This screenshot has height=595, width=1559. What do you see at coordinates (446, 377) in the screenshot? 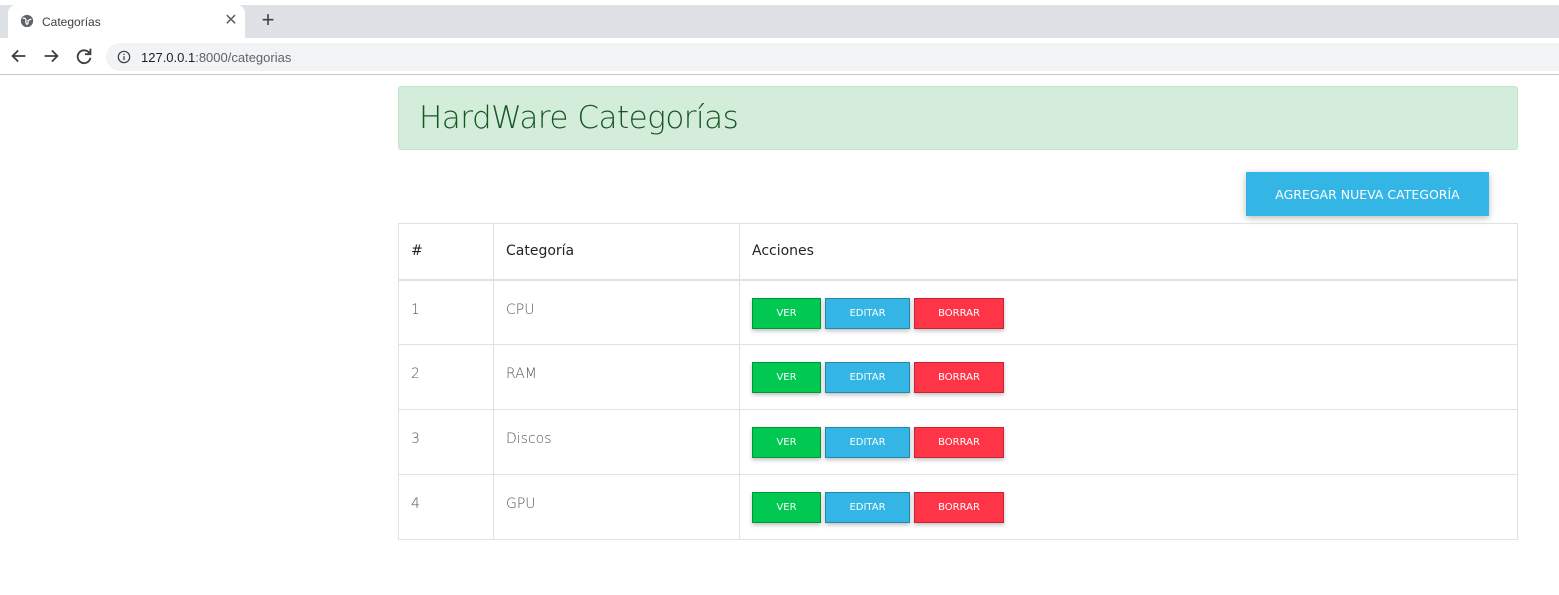
I see `row-id: 2` at bounding box center [446, 377].